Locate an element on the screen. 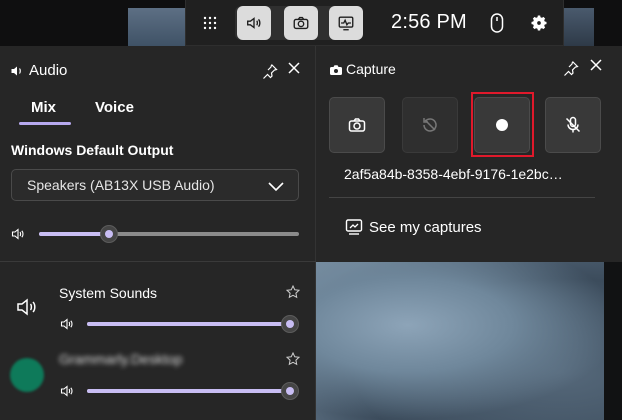 This screenshot has height=420, width=622. microphone-off-icon is located at coordinates (573, 124).